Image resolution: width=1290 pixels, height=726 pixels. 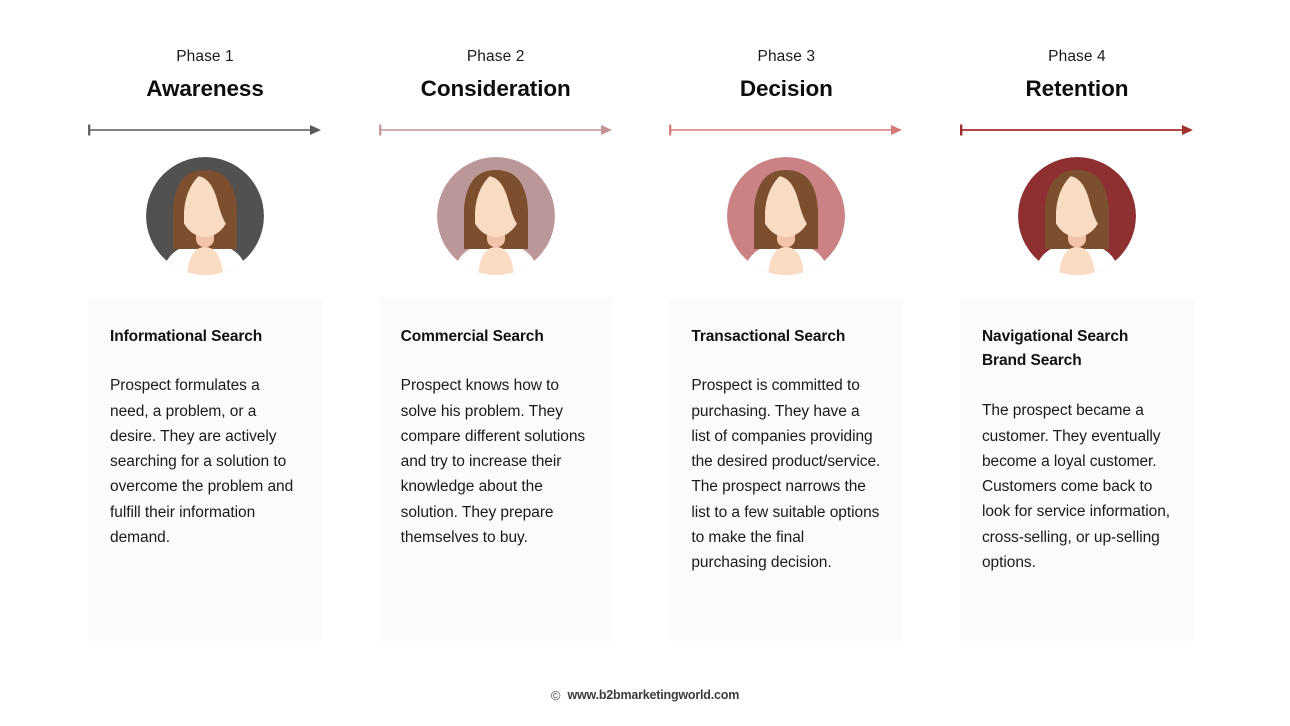 What do you see at coordinates (472, 336) in the screenshot?
I see `card-title: Commercial Search` at bounding box center [472, 336].